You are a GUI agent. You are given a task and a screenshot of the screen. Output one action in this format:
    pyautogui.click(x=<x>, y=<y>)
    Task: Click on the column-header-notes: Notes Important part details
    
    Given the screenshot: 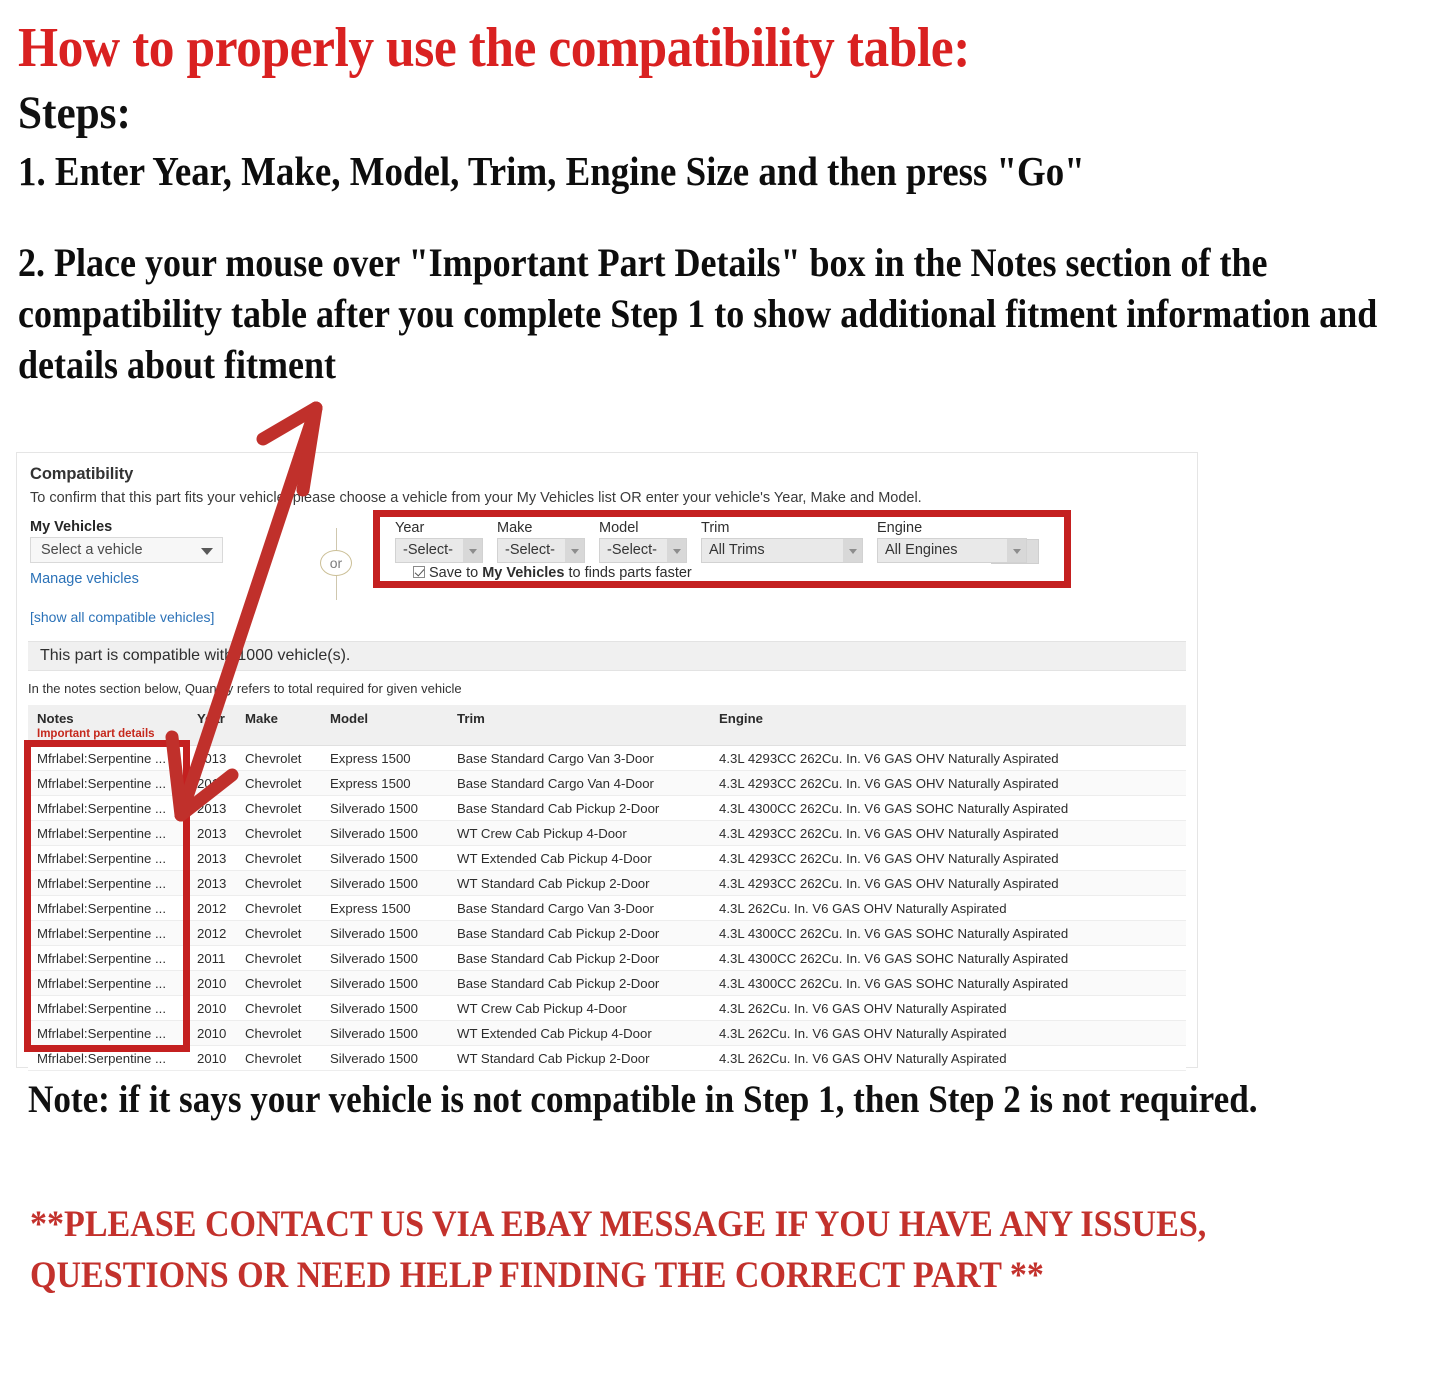 What is the action you would take?
    pyautogui.click(x=108, y=725)
    